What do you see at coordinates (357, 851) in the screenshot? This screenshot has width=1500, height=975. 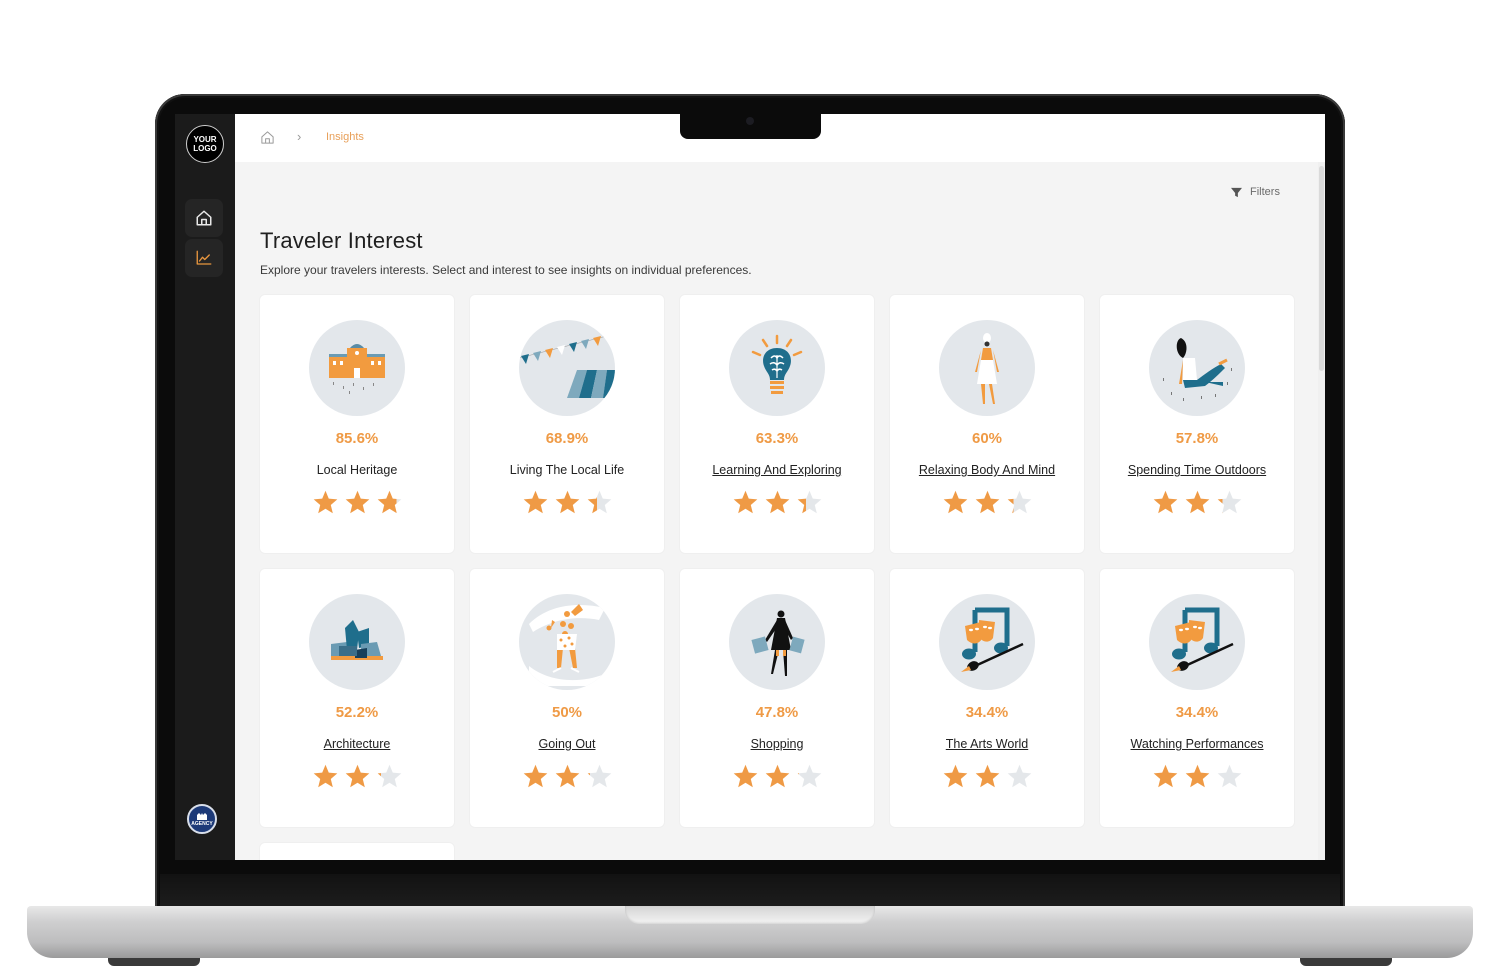 I see `interest-card` at bounding box center [357, 851].